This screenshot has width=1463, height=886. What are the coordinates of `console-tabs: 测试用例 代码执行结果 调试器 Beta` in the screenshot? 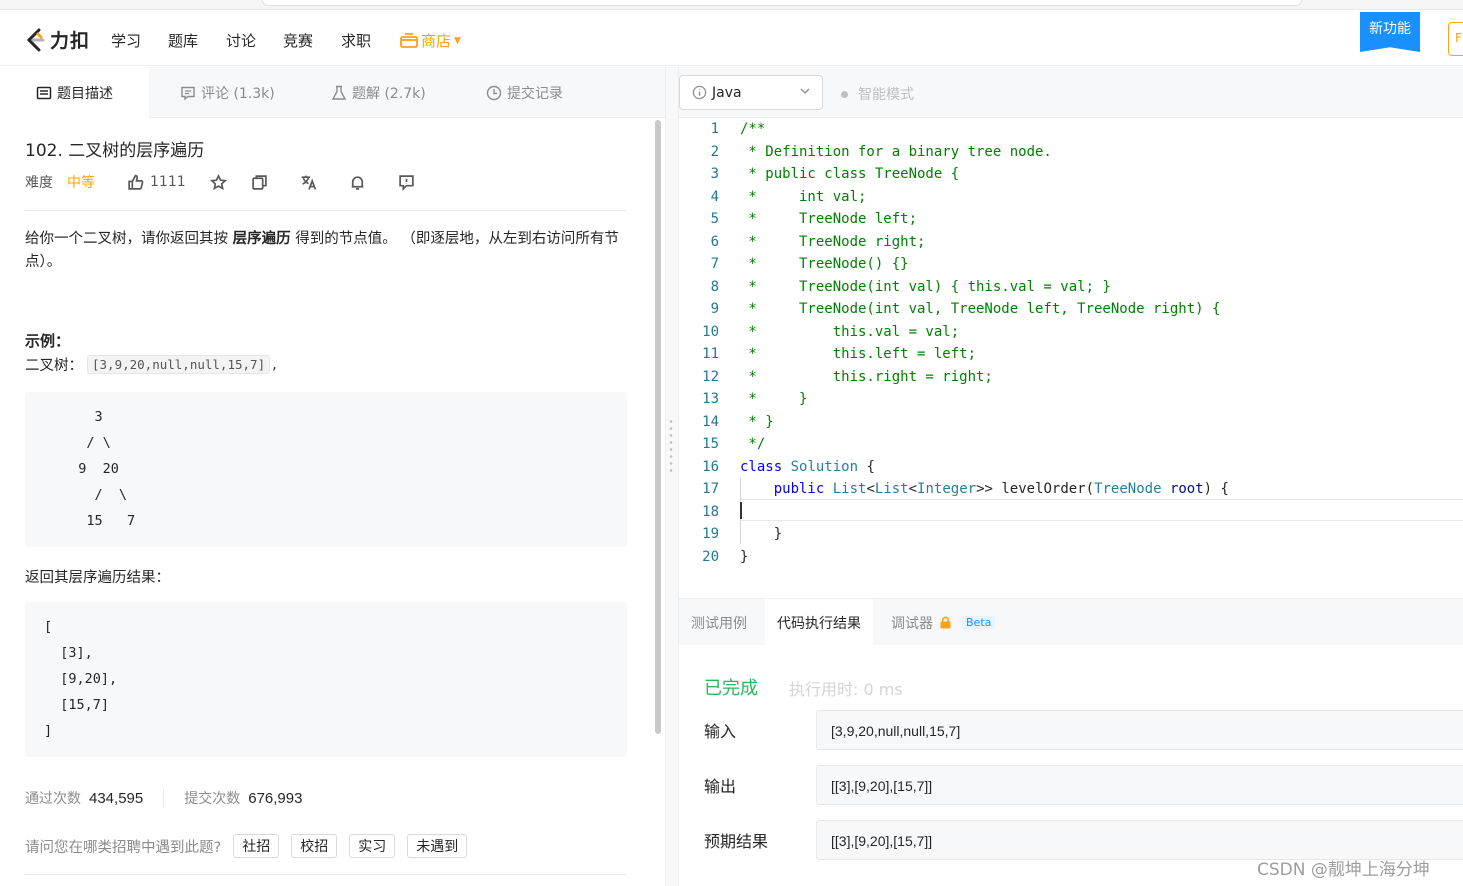 It's located at (1071, 622).